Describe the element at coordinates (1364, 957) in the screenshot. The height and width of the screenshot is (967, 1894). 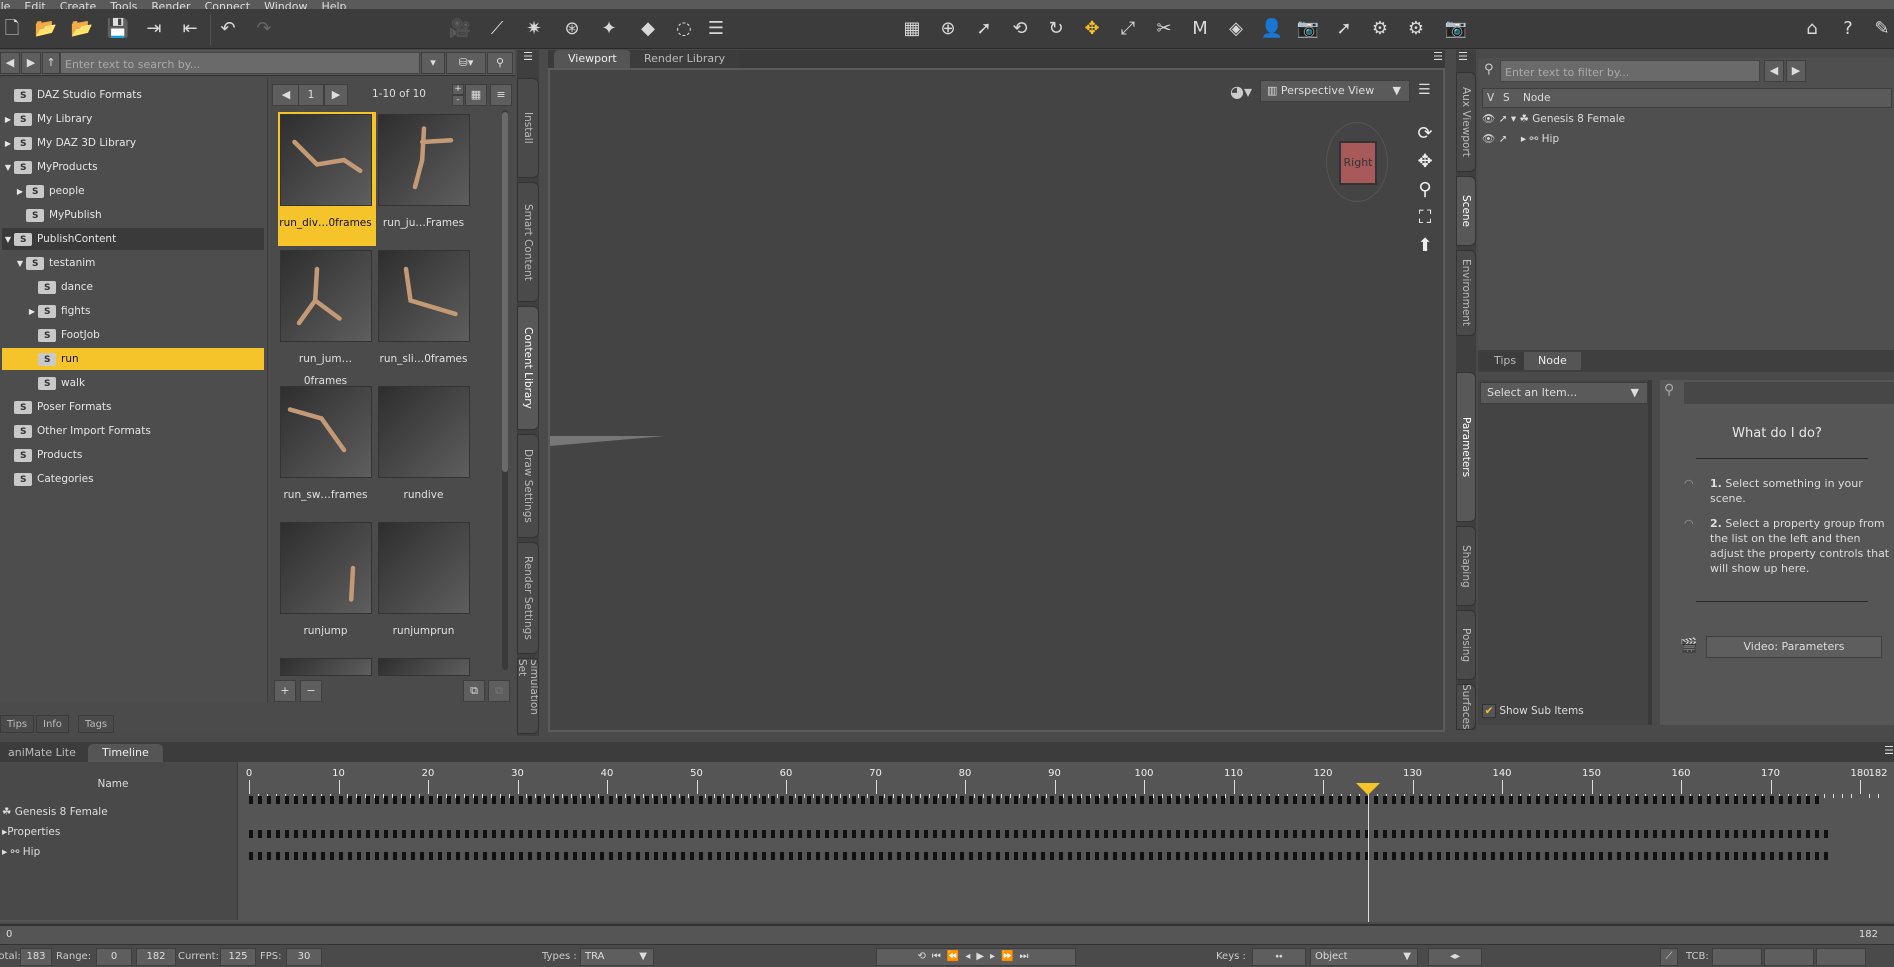
I see `keys-mode-dropdown: Object ▼` at that location.